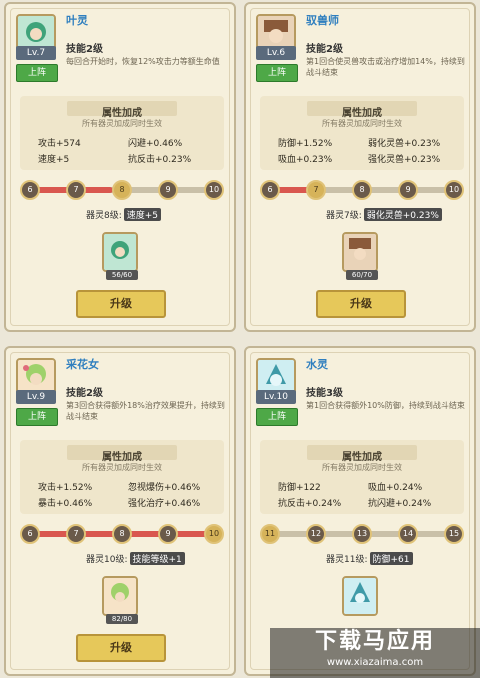 The image size is (480, 678). Describe the element at coordinates (395, 488) in the screenshot. I see `stat-item: 吸血+0.24%` at that location.